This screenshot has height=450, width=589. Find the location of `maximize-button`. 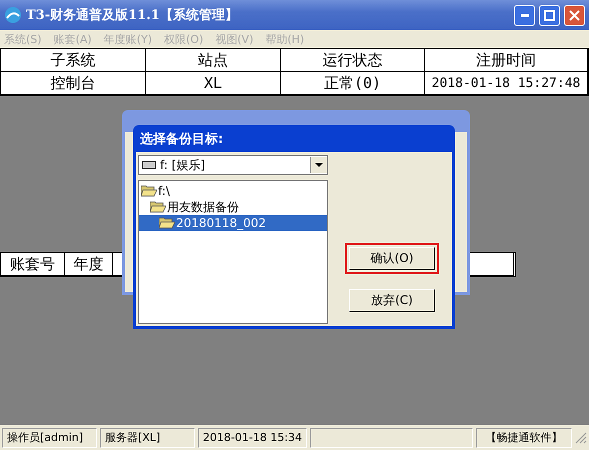

maximize-button is located at coordinates (549, 15).